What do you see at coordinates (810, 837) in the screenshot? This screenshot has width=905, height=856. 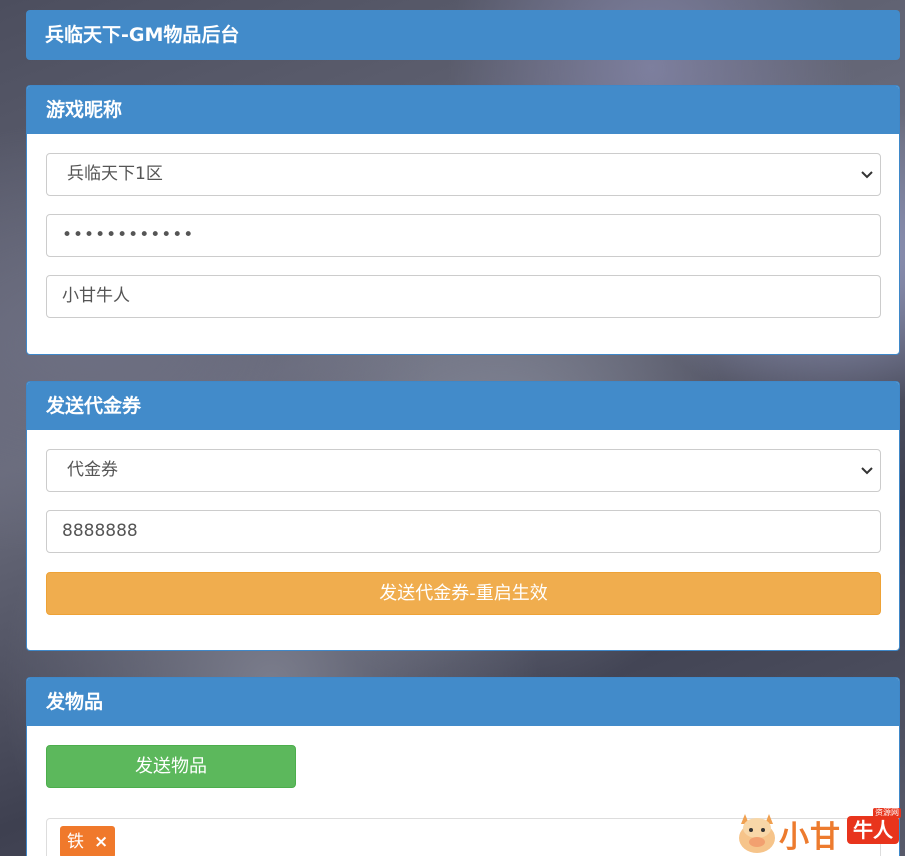 I see `watermark-text: 小甘` at bounding box center [810, 837].